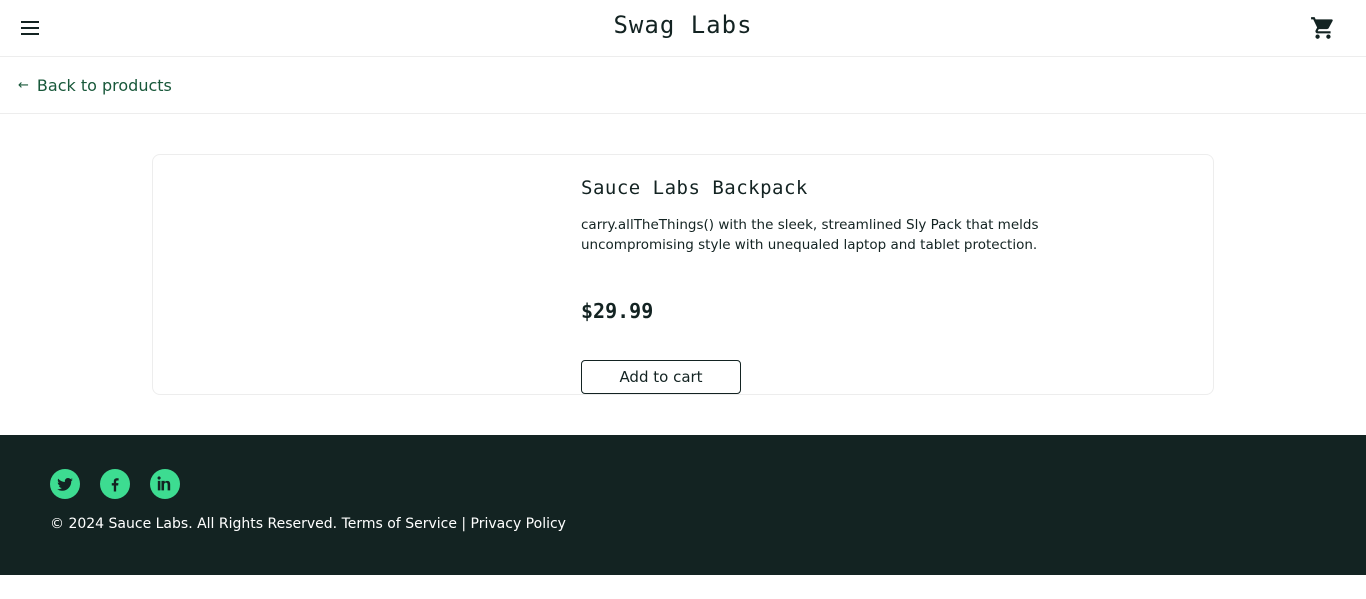 The height and width of the screenshot is (599, 1366). I want to click on product-name: Sauce Labs Backpack, so click(694, 188).